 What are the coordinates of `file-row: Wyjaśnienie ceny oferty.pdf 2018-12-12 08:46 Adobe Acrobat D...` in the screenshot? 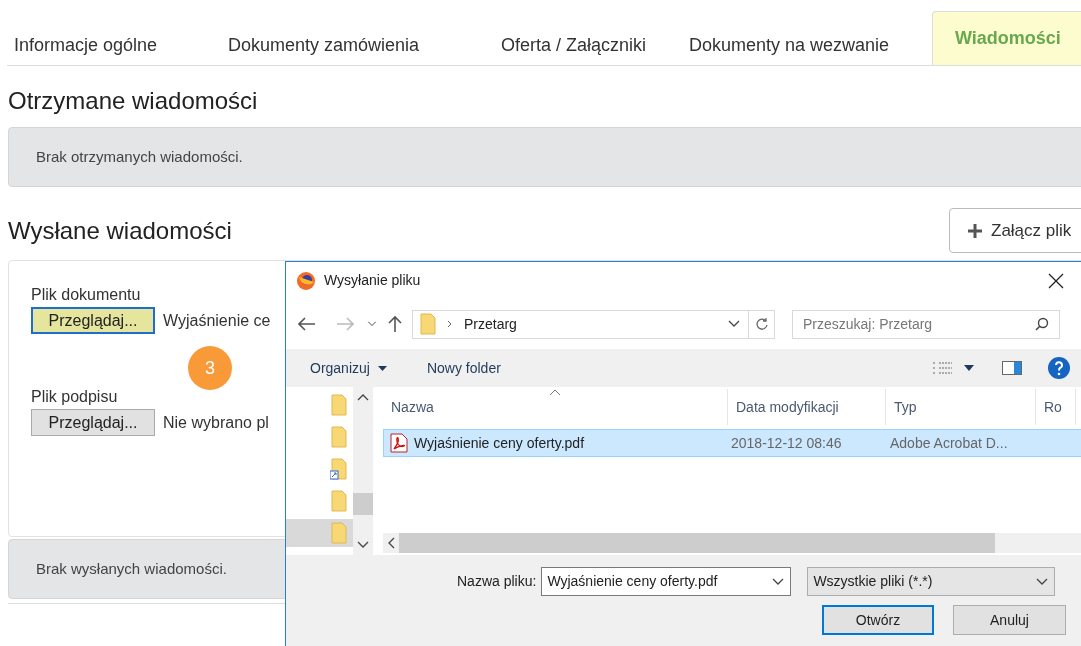 It's located at (732, 443).